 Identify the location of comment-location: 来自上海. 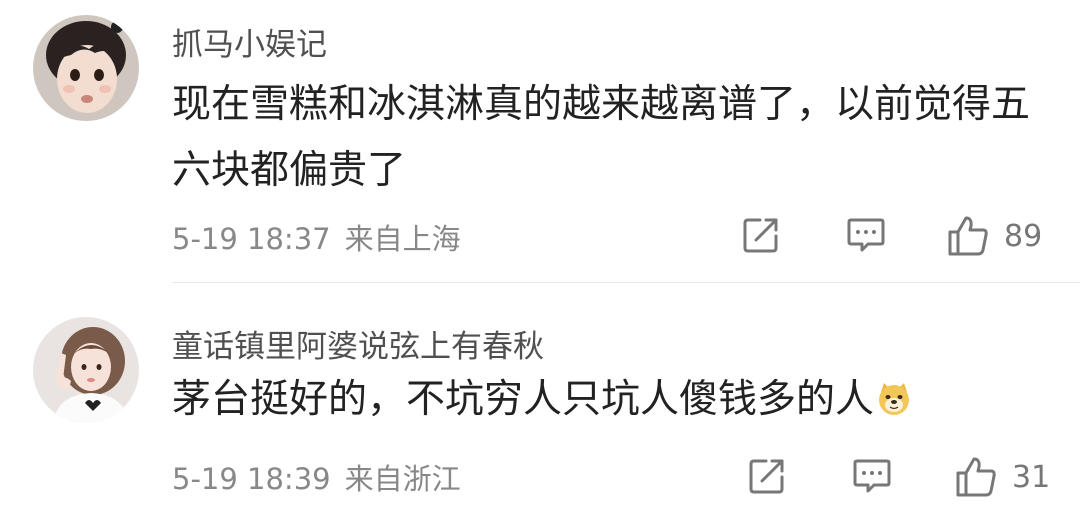
(402, 239).